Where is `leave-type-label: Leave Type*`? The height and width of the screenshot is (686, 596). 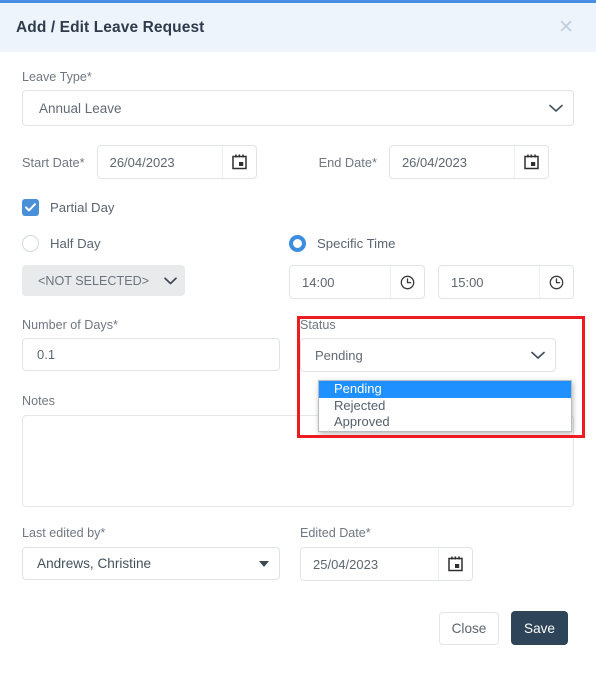
leave-type-label: Leave Type* is located at coordinates (57, 77).